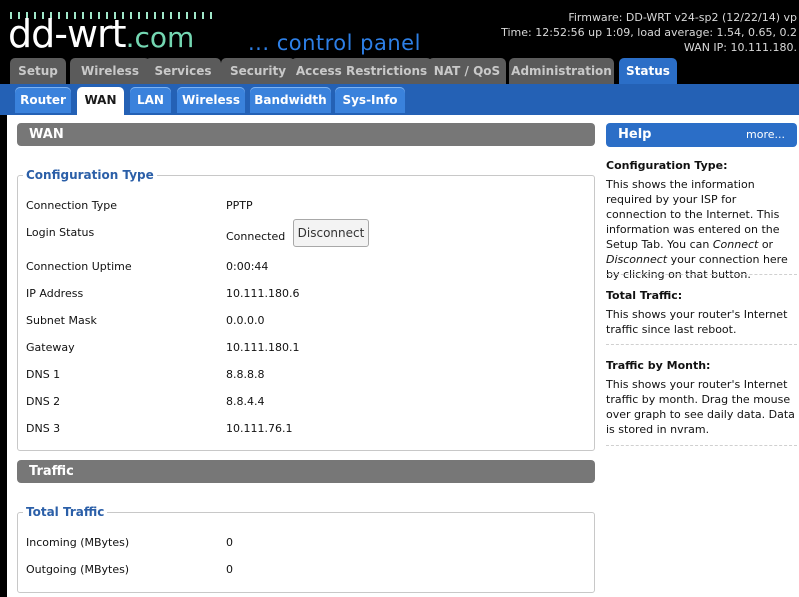  I want to click on connection-uptime-value: 0:00:44, so click(247, 266).